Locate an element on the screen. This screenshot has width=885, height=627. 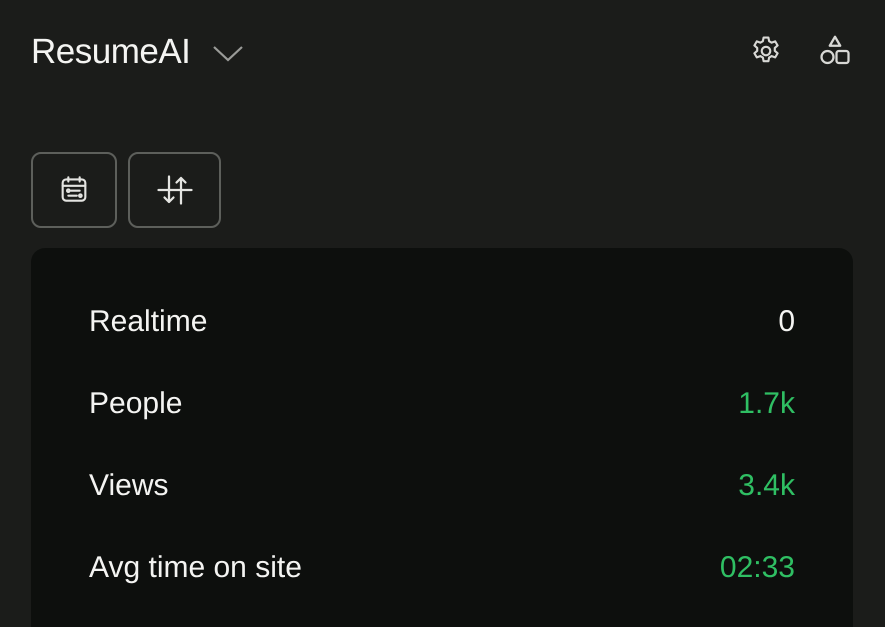
stat-value: 3.4k is located at coordinates (766, 486).